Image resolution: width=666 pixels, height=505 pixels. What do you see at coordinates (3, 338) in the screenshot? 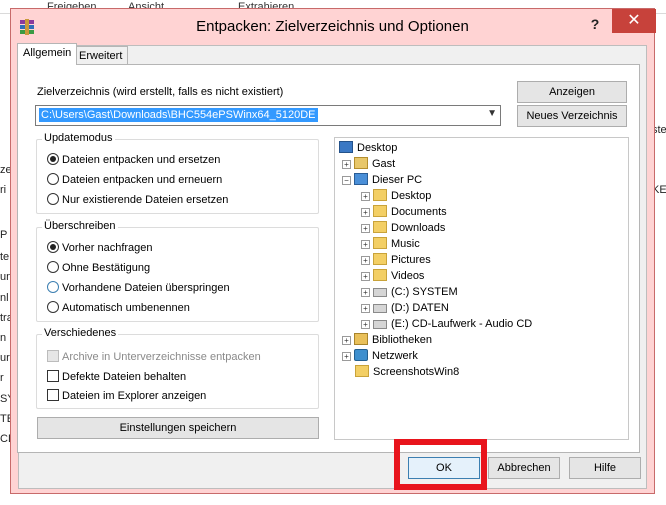
I see `bg-fragment: n` at bounding box center [3, 338].